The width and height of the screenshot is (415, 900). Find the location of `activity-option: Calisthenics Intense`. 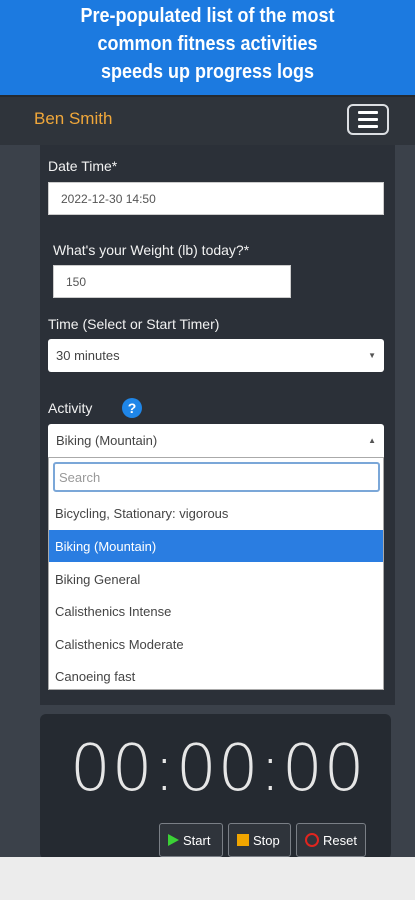

activity-option: Calisthenics Intense is located at coordinates (216, 611).